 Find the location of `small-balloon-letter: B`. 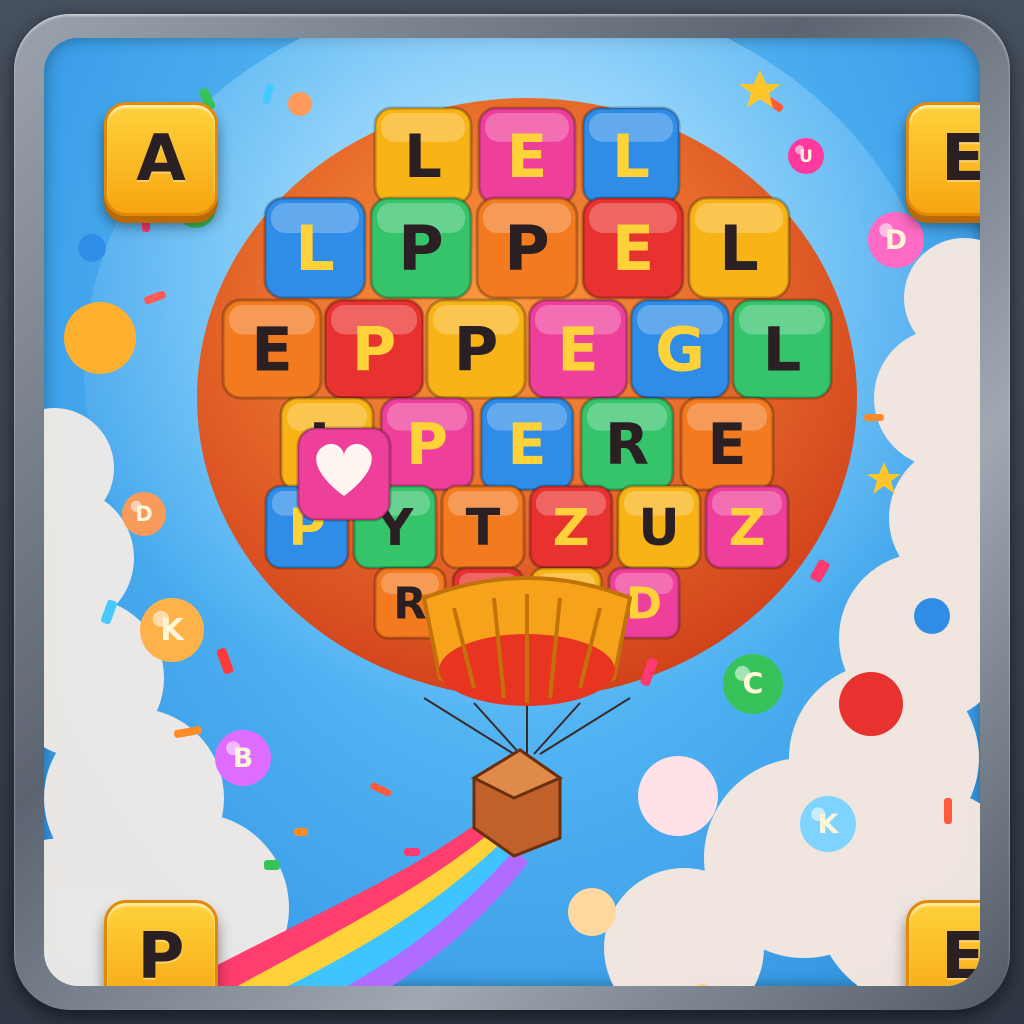

small-balloon-letter: B is located at coordinates (243, 758).